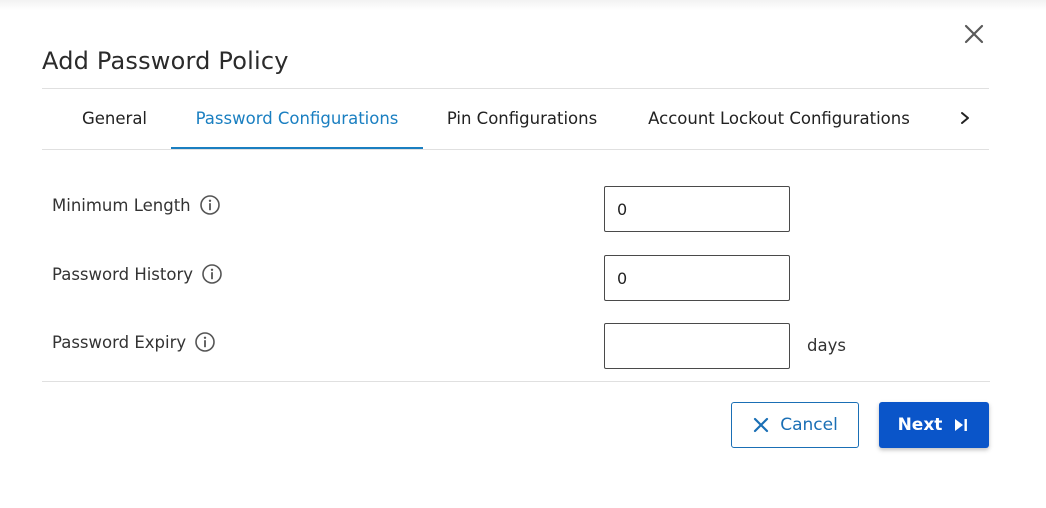 Image resolution: width=1046 pixels, height=508 pixels. Describe the element at coordinates (114, 118) in the screenshot. I see `tab-general: General` at that location.